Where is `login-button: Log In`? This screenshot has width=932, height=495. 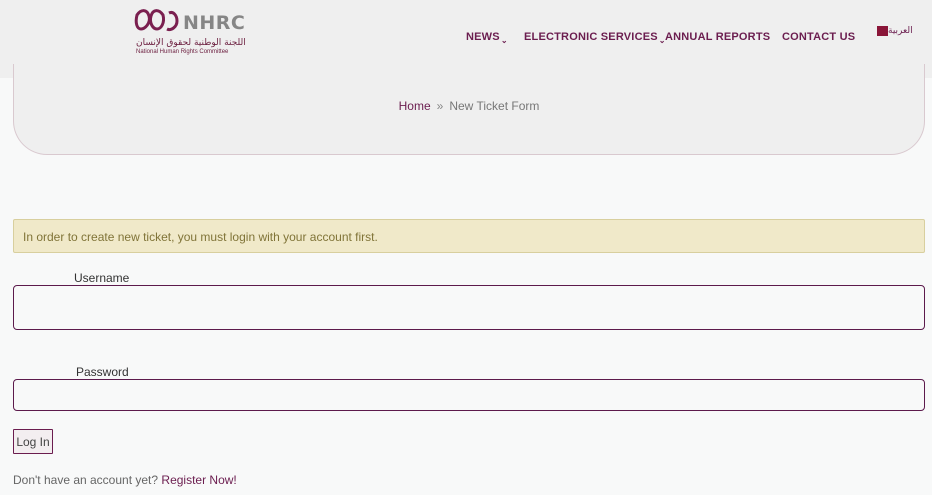 login-button: Log In is located at coordinates (33, 441).